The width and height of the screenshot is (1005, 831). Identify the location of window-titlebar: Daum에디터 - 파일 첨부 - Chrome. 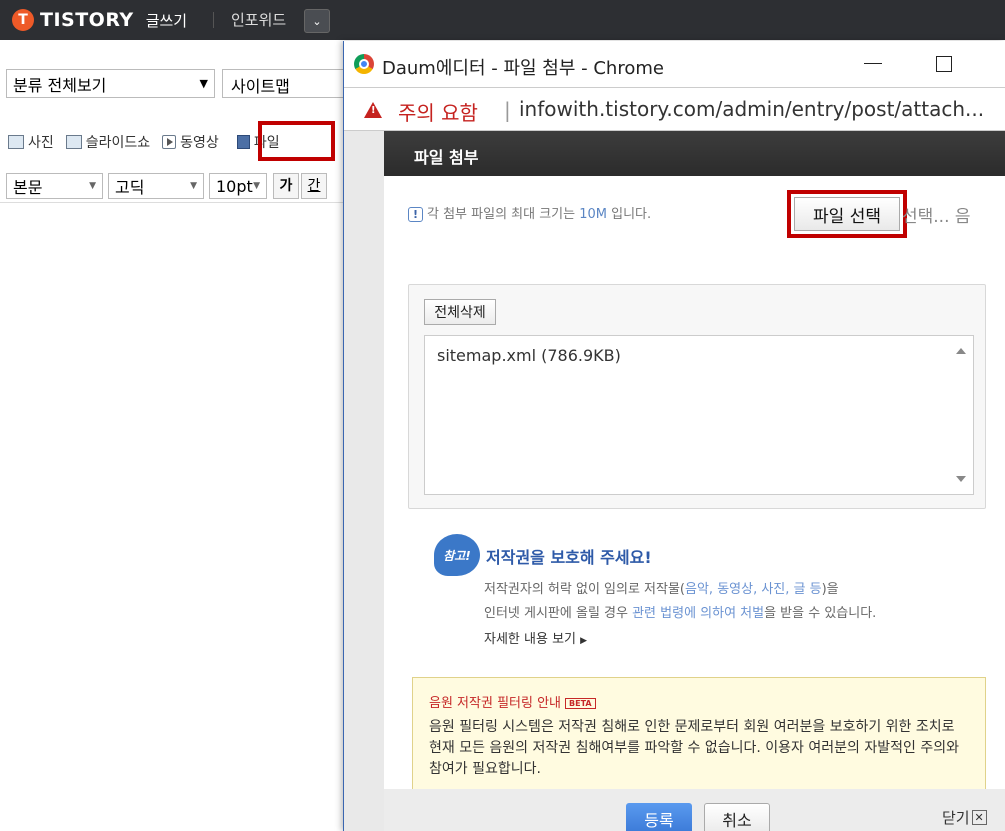
(674, 64).